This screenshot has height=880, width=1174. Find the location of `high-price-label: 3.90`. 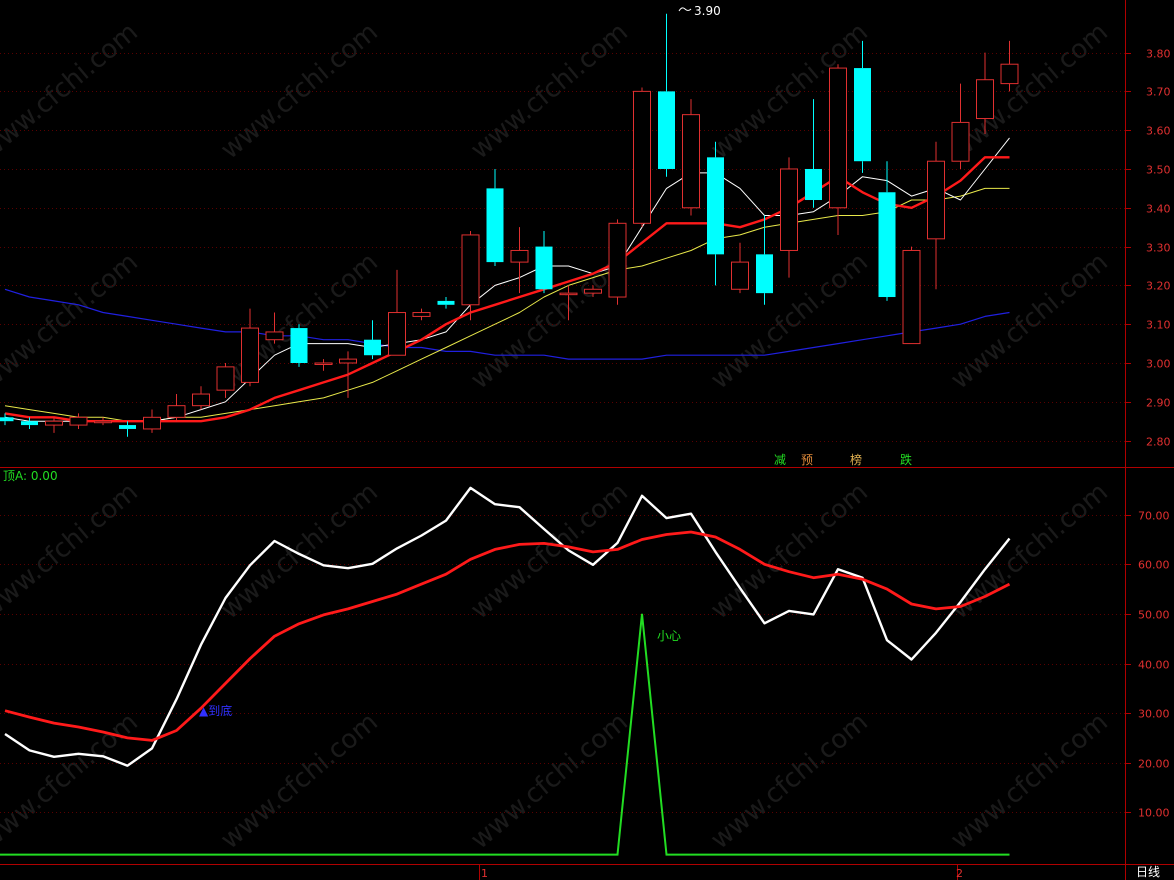

high-price-label: 3.90 is located at coordinates (707, 11).